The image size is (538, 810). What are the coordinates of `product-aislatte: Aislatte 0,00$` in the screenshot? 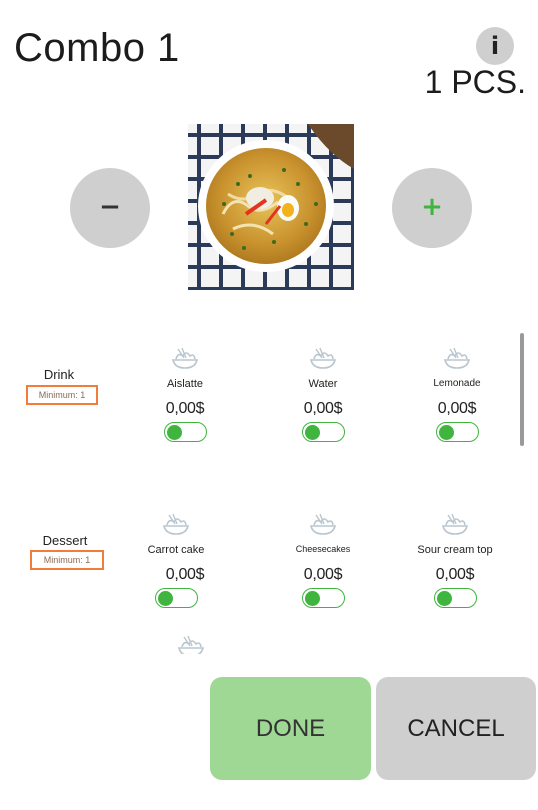 It's located at (185, 394).